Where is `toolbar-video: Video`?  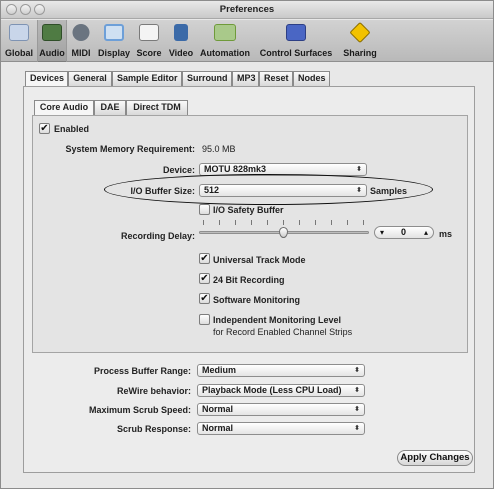 toolbar-video: Video is located at coordinates (181, 41).